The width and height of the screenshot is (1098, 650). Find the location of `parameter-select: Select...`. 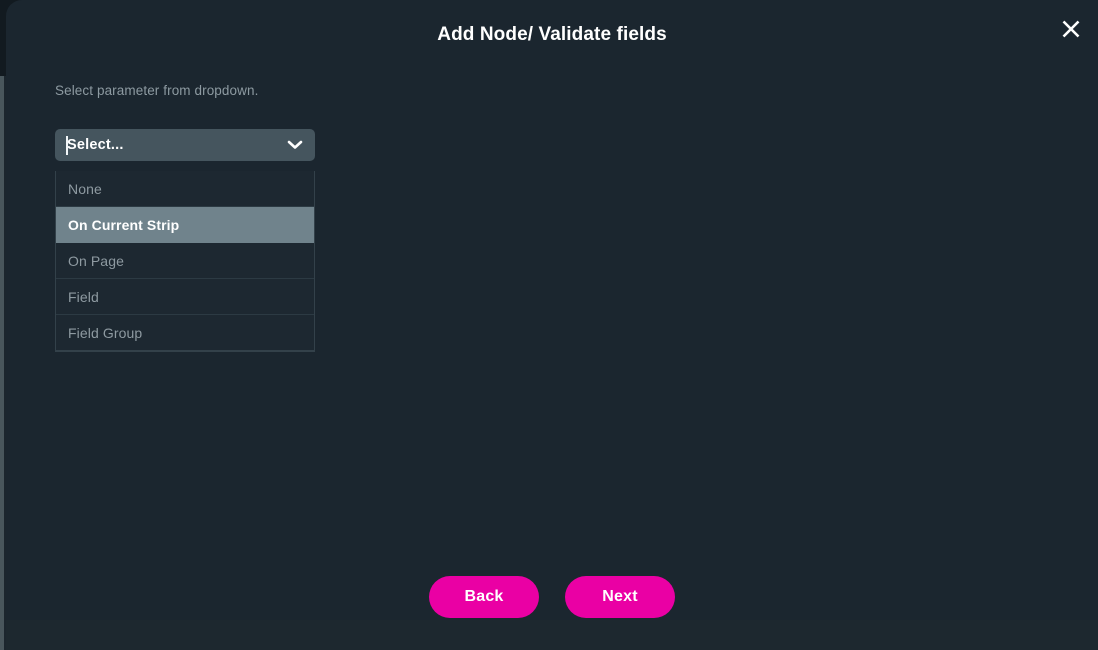

parameter-select: Select... is located at coordinates (185, 145).